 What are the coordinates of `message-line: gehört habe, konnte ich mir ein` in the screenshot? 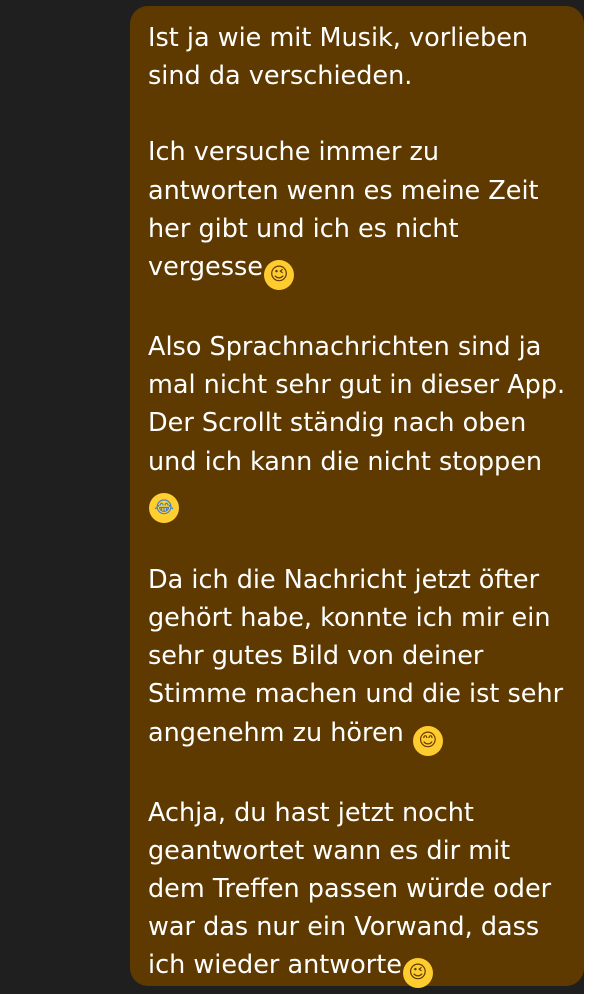 It's located at (349, 618).